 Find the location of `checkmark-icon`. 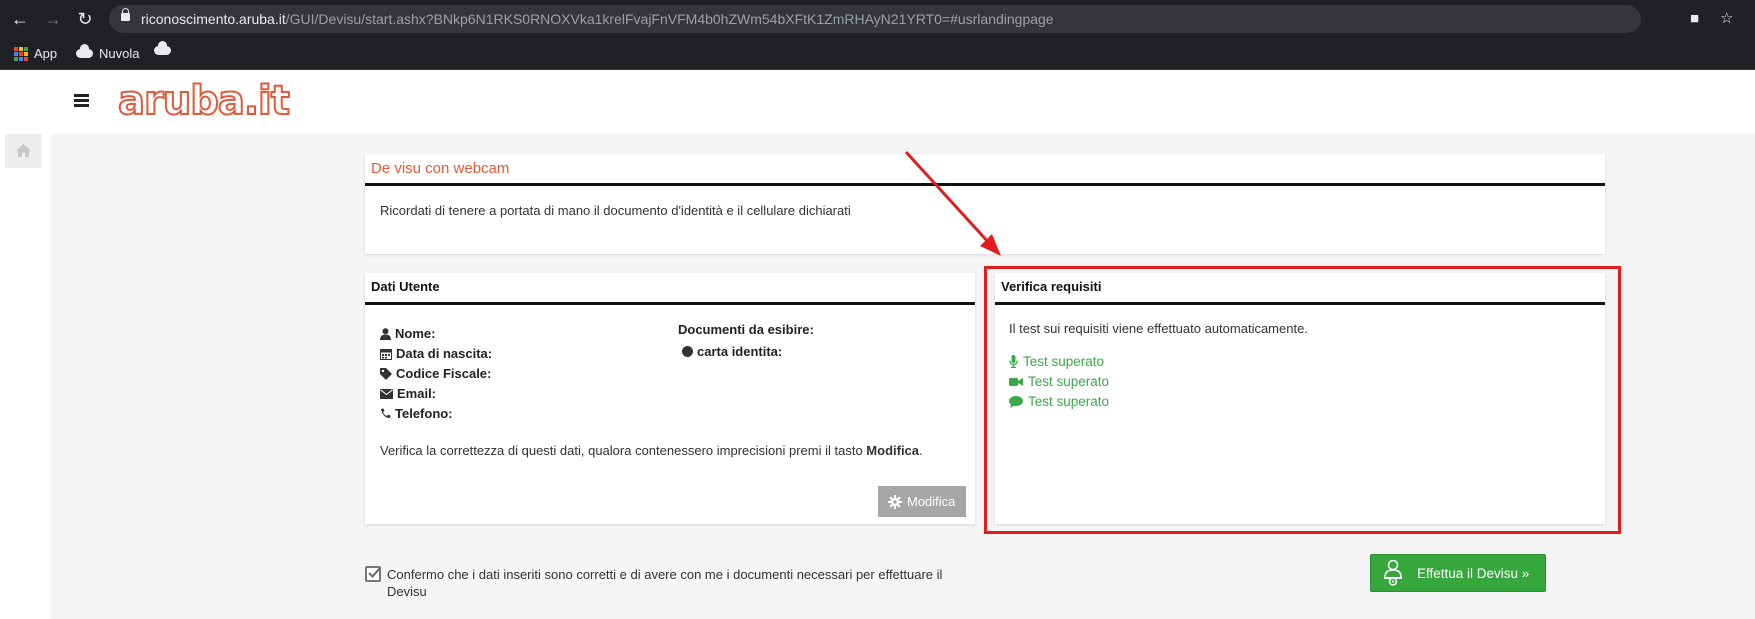

checkmark-icon is located at coordinates (374, 572).